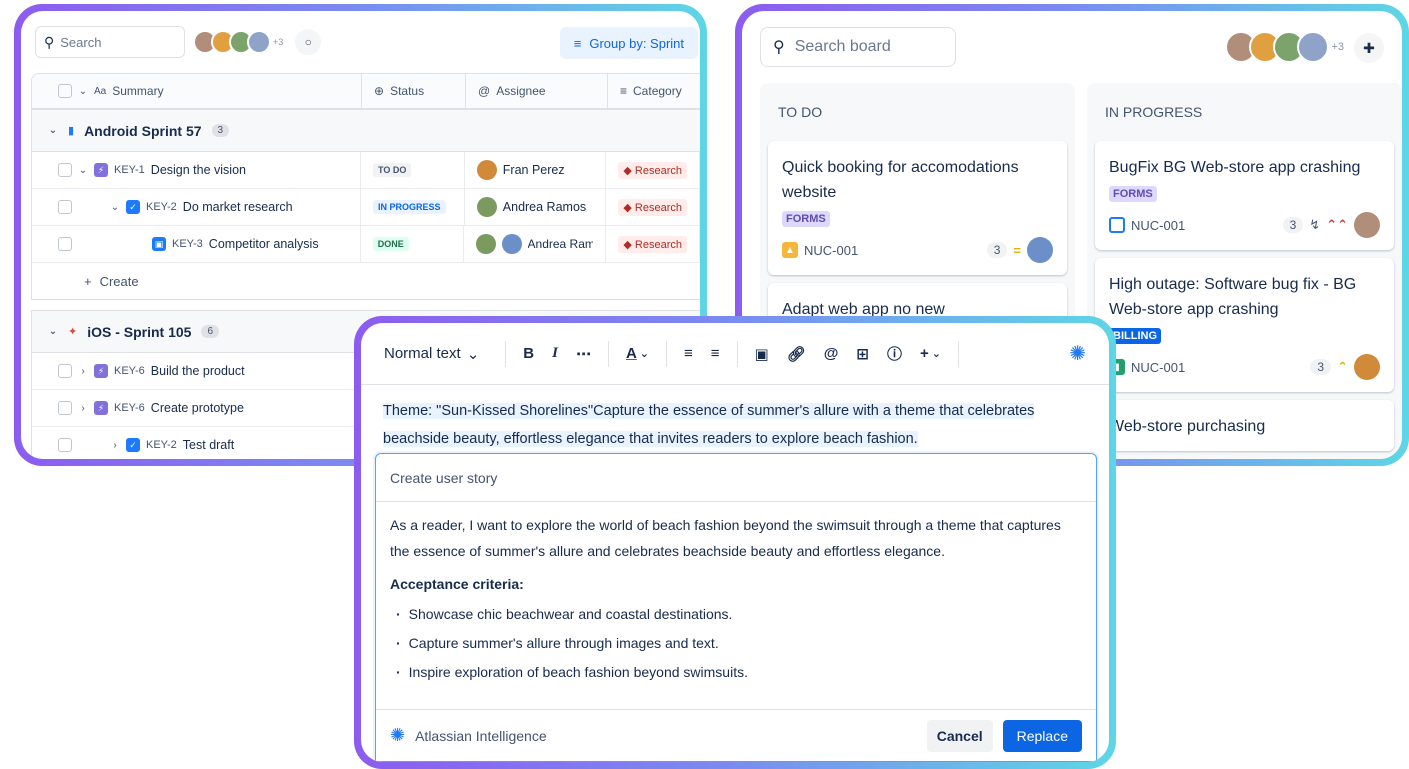 Image resolution: width=1409 pixels, height=769 pixels. What do you see at coordinates (198, 170) in the screenshot?
I see `issue-title: Design the vision` at bounding box center [198, 170].